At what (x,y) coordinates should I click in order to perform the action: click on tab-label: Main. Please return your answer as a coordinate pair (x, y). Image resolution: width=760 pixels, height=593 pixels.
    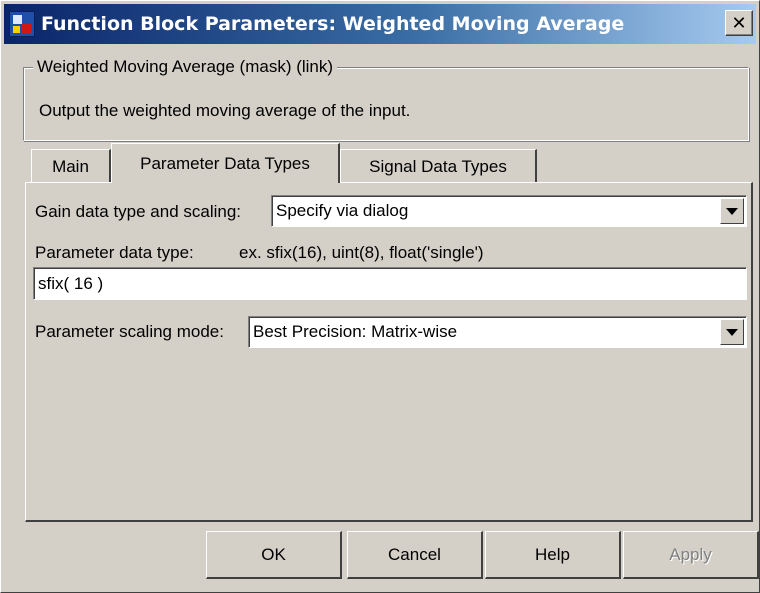
    Looking at the image, I should click on (70, 166).